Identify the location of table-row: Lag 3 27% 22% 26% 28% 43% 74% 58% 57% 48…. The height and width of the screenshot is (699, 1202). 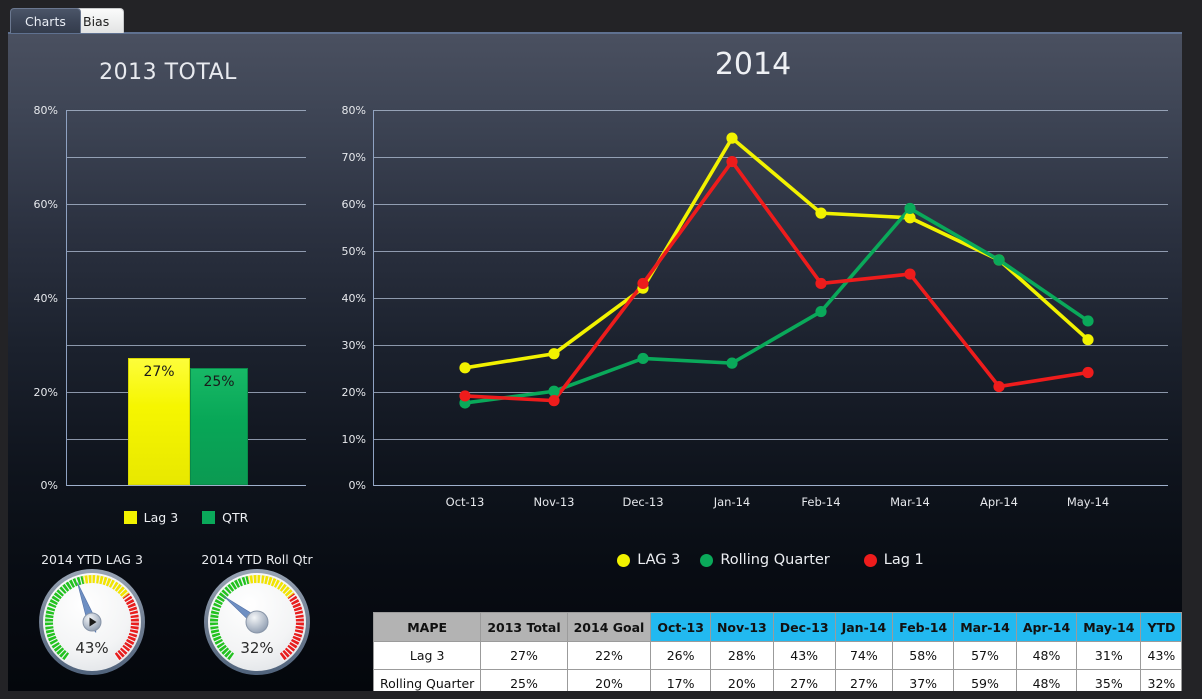
(777, 655).